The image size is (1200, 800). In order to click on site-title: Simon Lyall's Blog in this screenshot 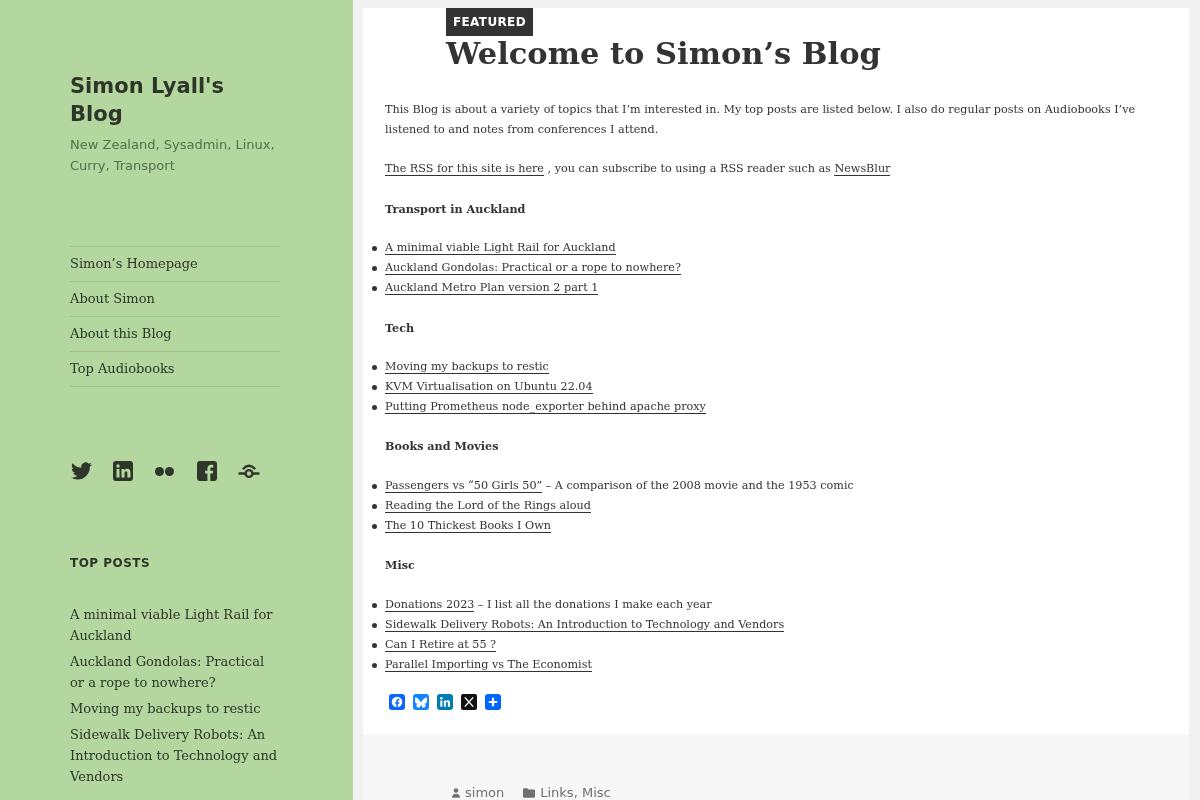, I will do `click(175, 100)`.